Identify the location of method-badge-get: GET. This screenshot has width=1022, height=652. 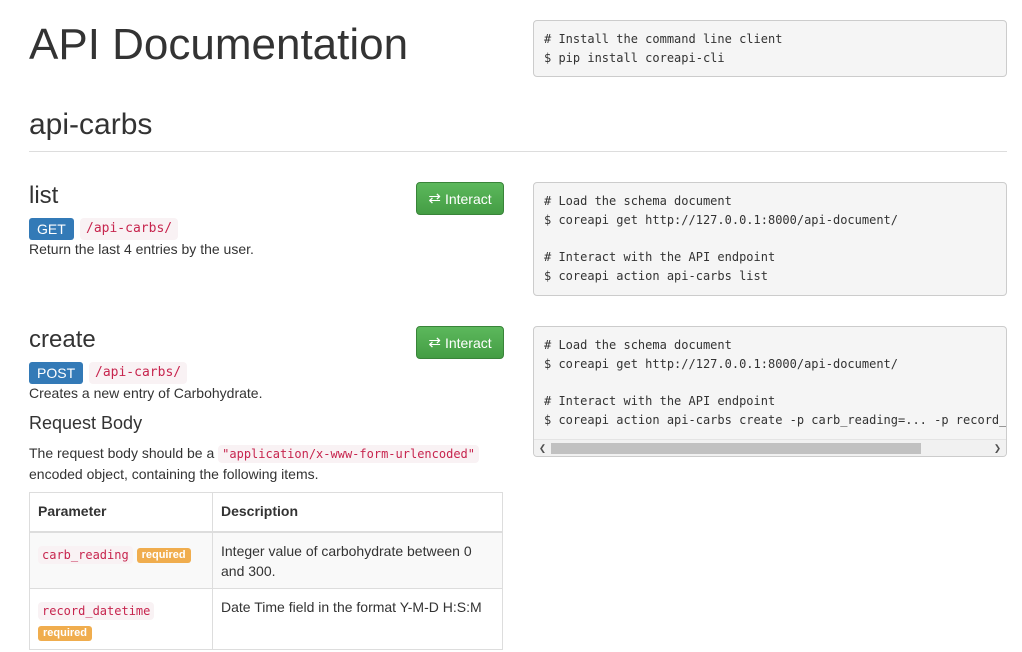
(51, 229).